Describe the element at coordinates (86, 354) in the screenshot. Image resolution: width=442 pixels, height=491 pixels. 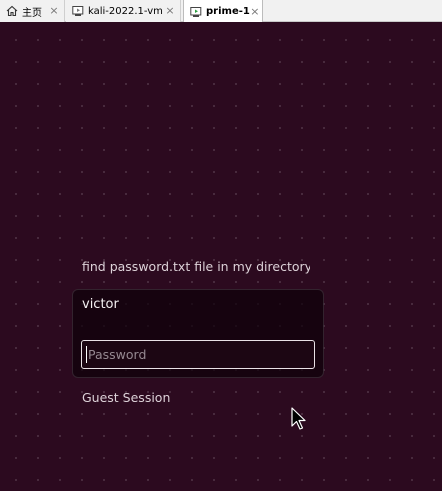
I see `text-caret` at that location.